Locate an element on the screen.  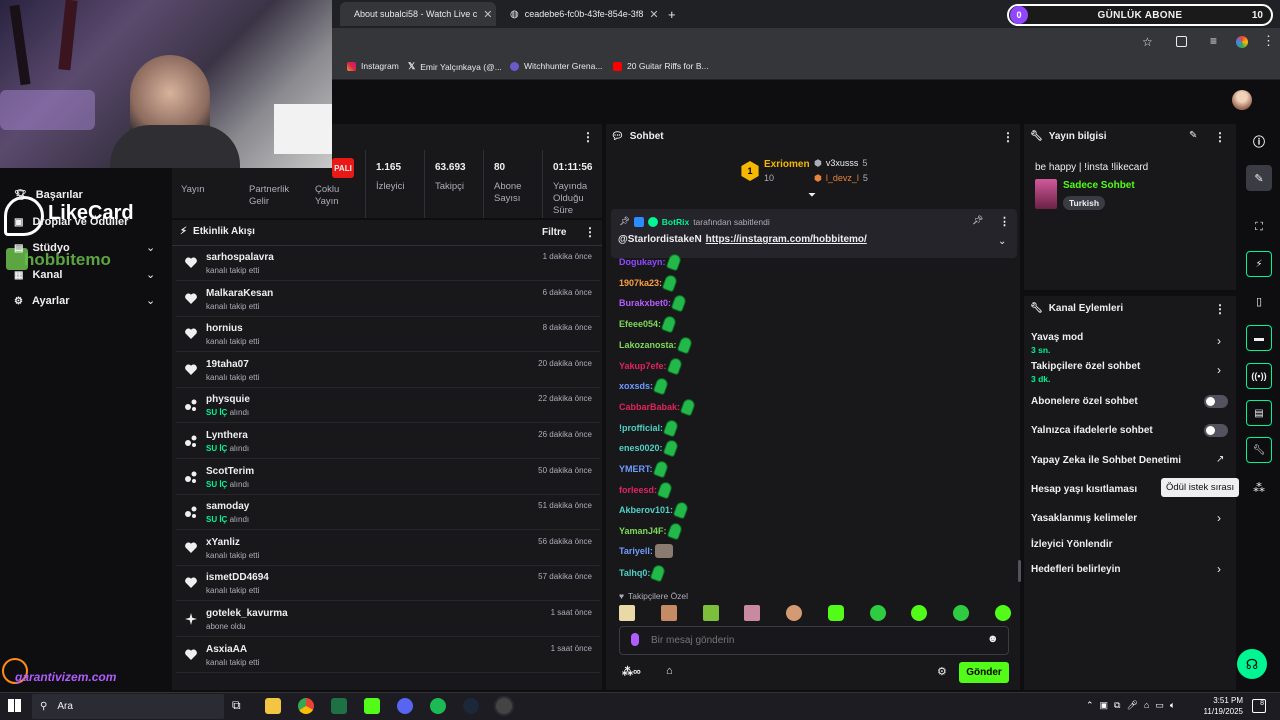
chat-username: Akberov101: is located at coordinates (646, 510).